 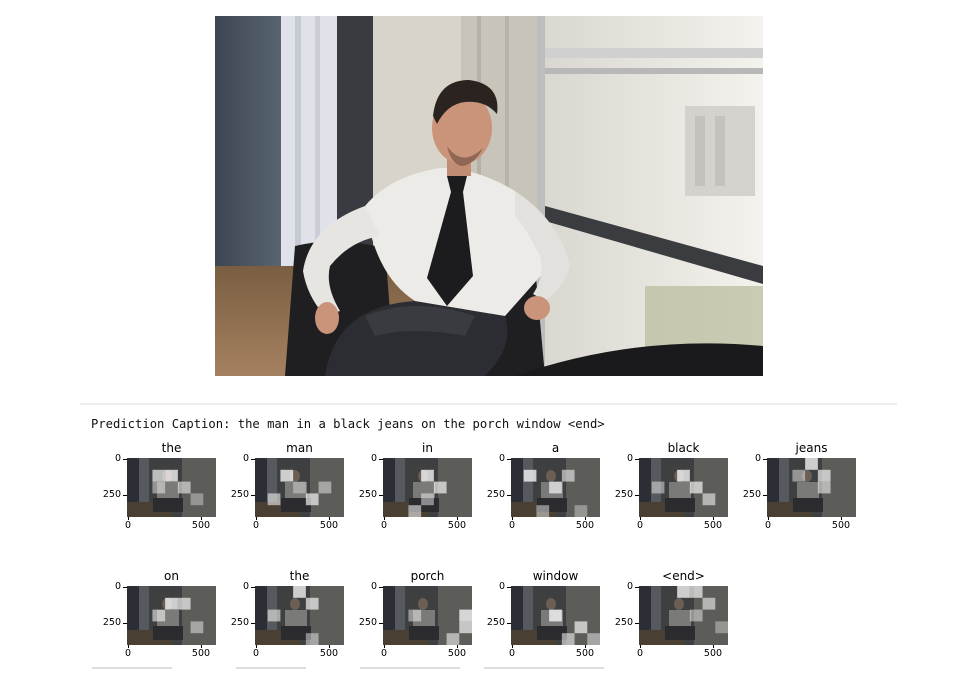 I want to click on subplot-word-title: window, so click(x=555, y=576).